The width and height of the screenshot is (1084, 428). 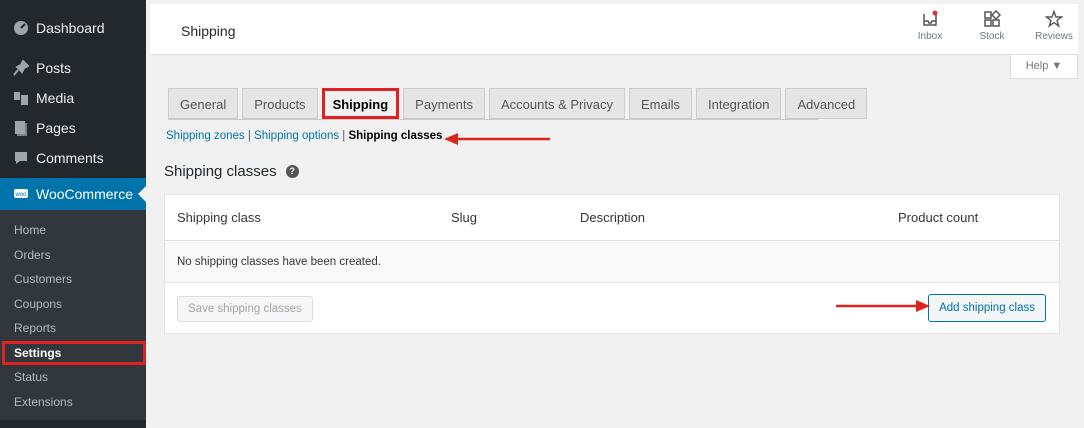 I want to click on shipping-classes-current: Shipping classes, so click(x=395, y=136).